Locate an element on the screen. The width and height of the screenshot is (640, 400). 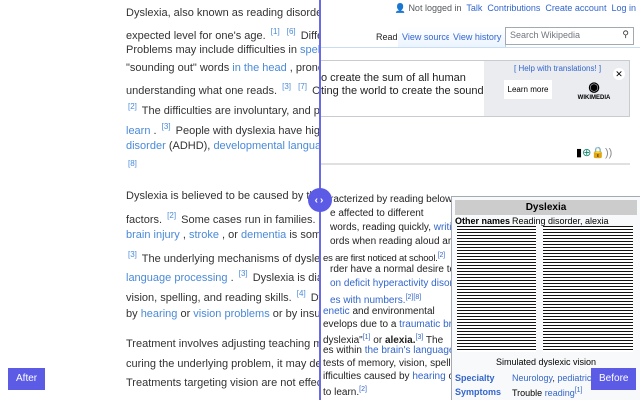
reading-link: reading is located at coordinates (560, 393).